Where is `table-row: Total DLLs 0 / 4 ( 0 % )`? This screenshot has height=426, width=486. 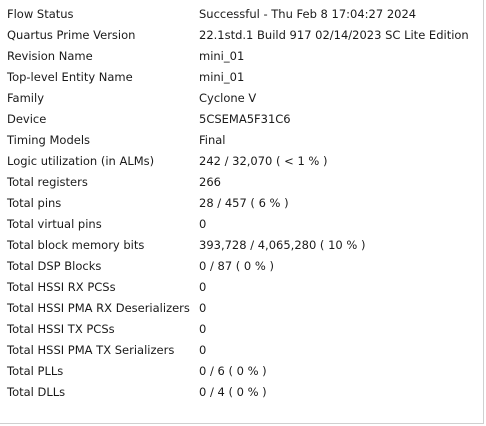
table-row: Total DLLs 0 / 4 ( 0 % ) is located at coordinates (241, 392).